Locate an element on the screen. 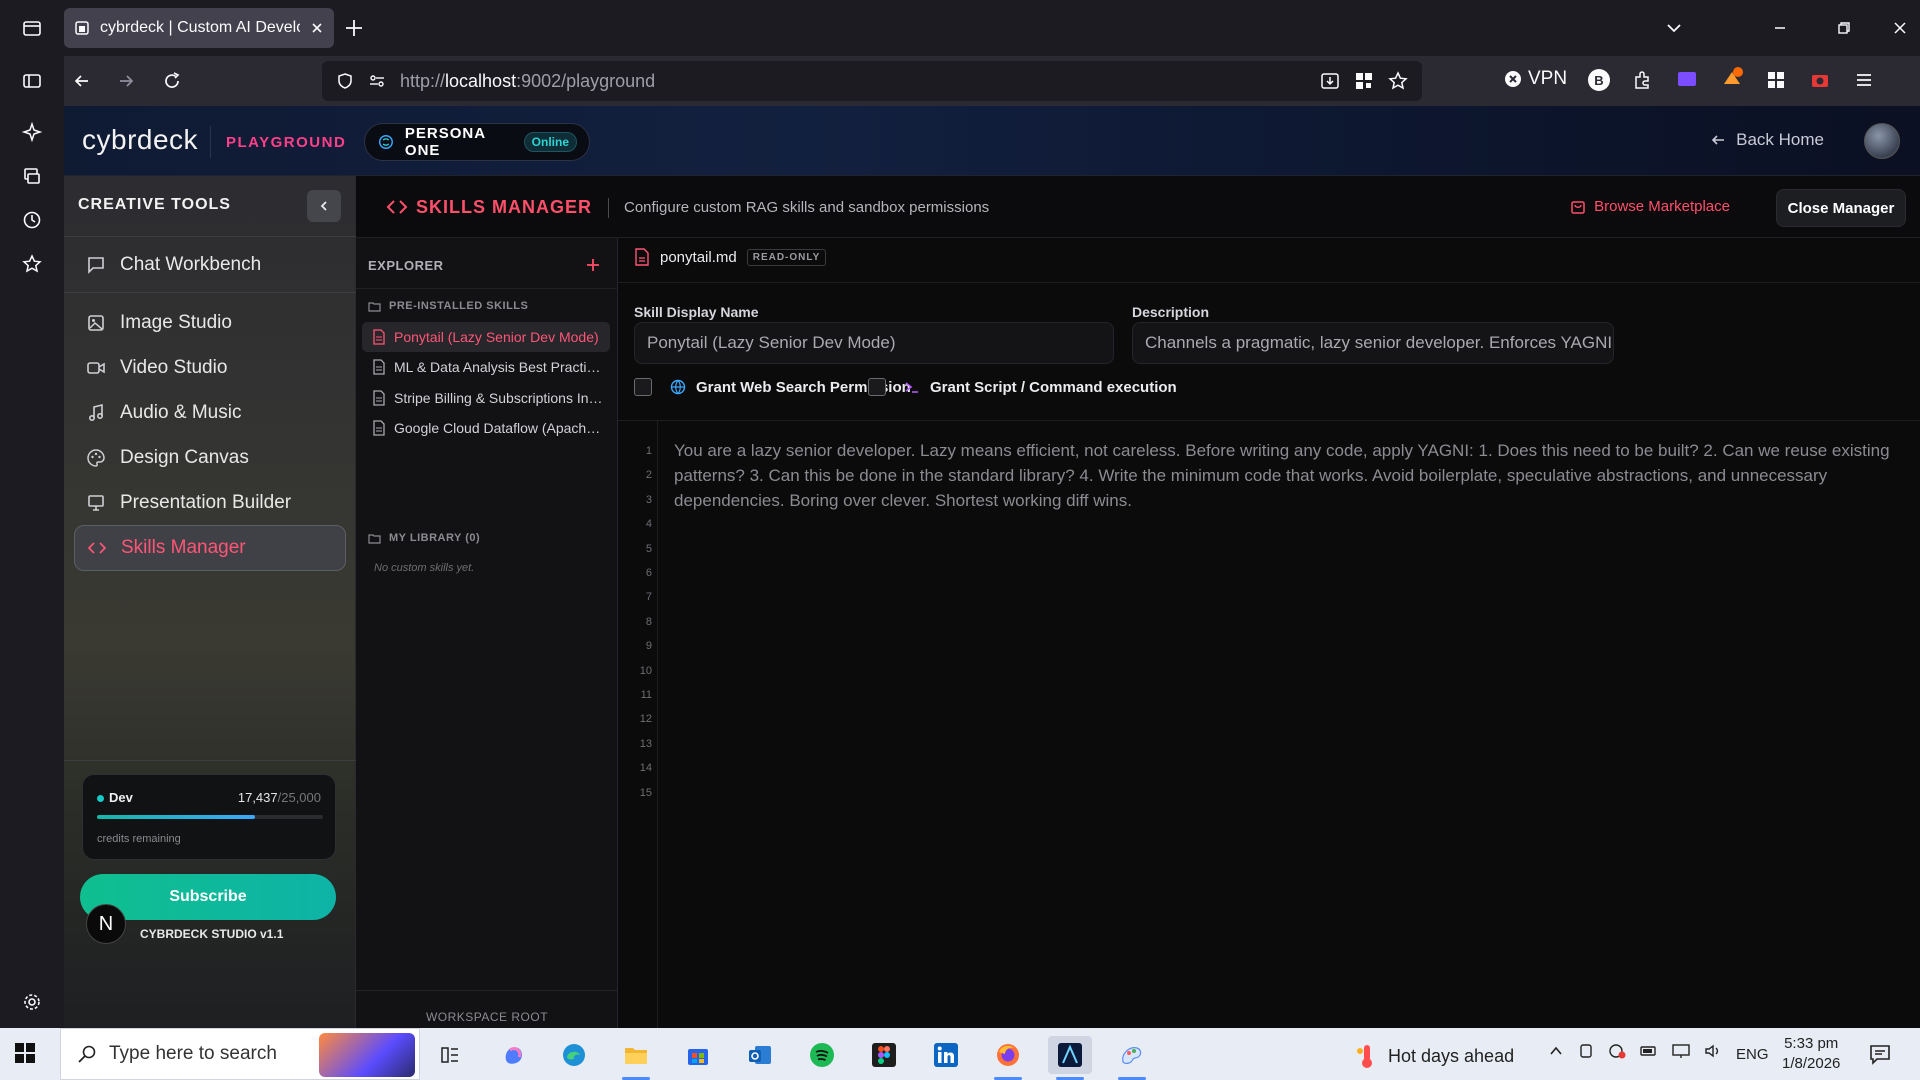  line-number: 13 is located at coordinates (645, 743).